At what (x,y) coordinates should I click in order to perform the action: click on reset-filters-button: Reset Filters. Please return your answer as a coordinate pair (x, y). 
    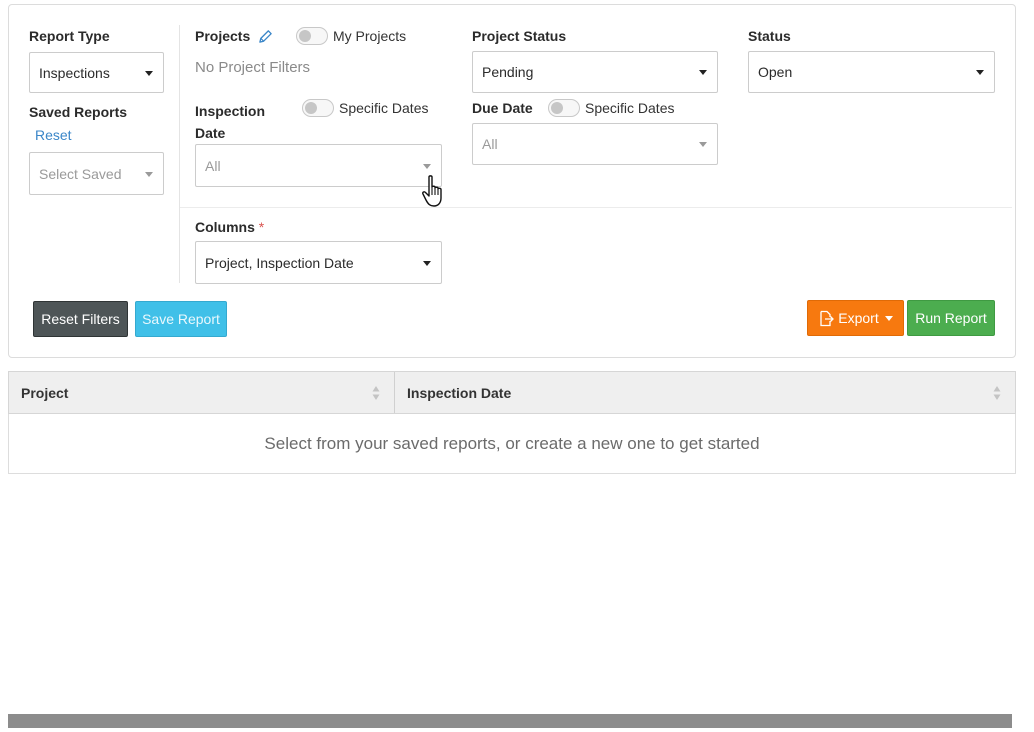
    Looking at the image, I should click on (80, 319).